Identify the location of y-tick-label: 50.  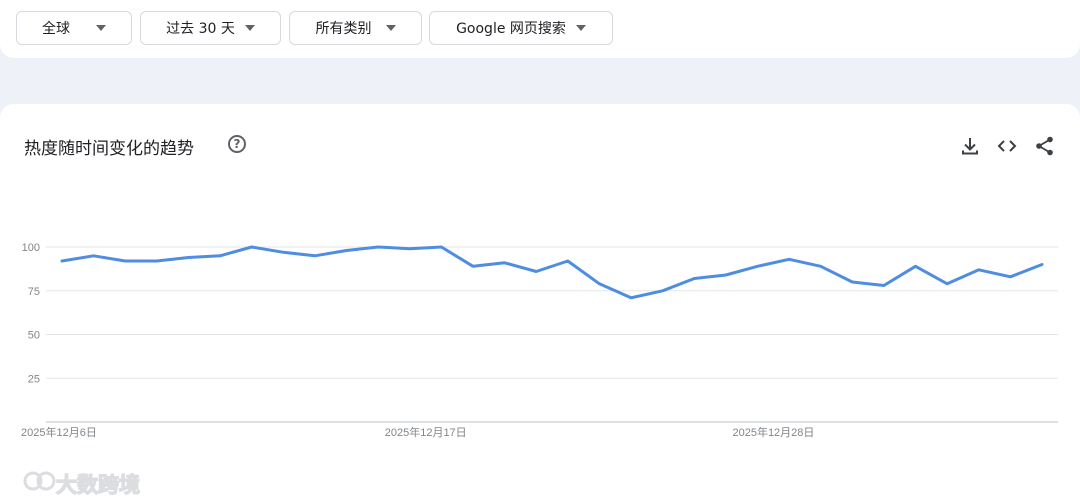
(34, 336).